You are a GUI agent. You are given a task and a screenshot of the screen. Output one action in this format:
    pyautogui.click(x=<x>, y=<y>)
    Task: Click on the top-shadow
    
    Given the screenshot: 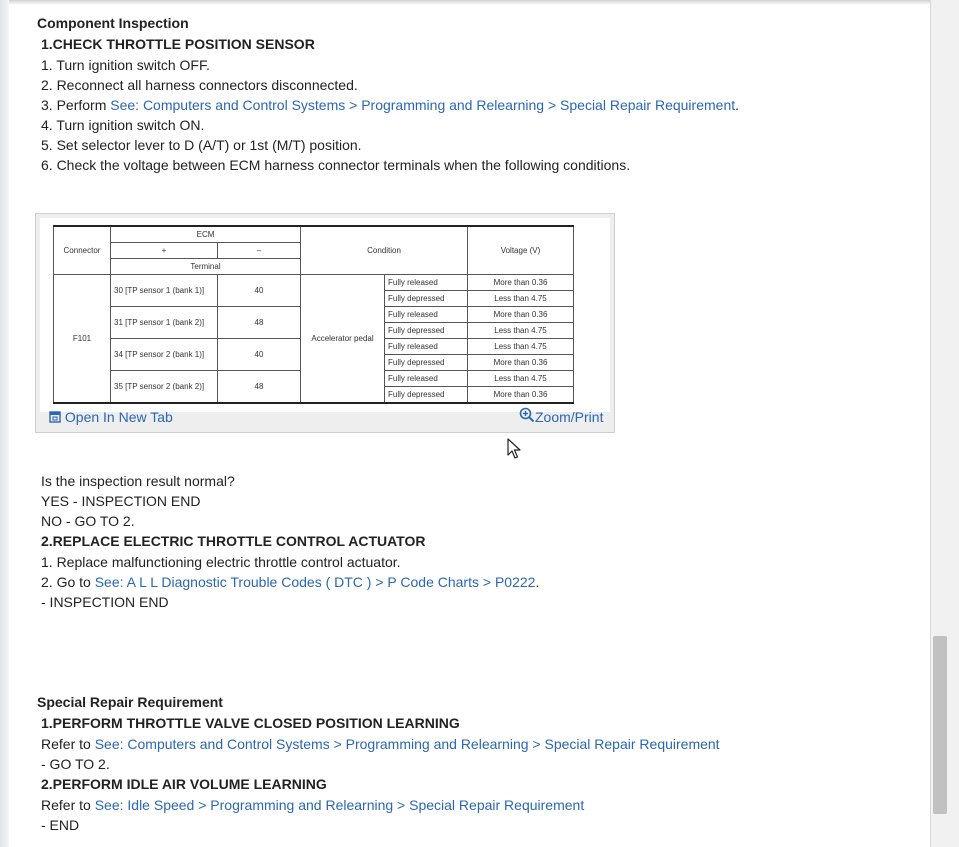 What is the action you would take?
    pyautogui.click(x=469, y=2)
    